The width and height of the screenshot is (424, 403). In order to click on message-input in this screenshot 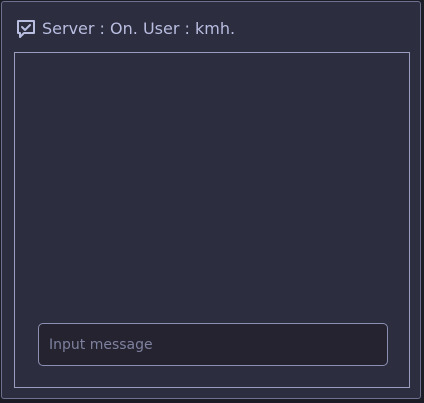, I will do `click(213, 344)`.